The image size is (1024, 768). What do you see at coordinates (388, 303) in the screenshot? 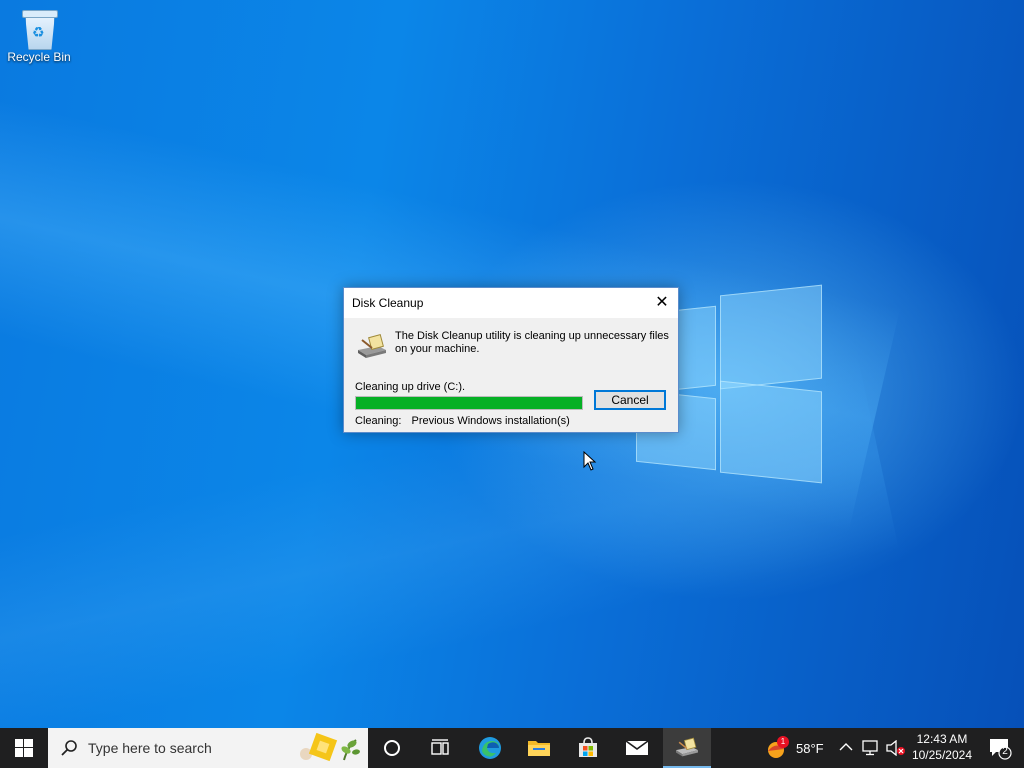
I see `dialog-title: Disk Cleanup` at bounding box center [388, 303].